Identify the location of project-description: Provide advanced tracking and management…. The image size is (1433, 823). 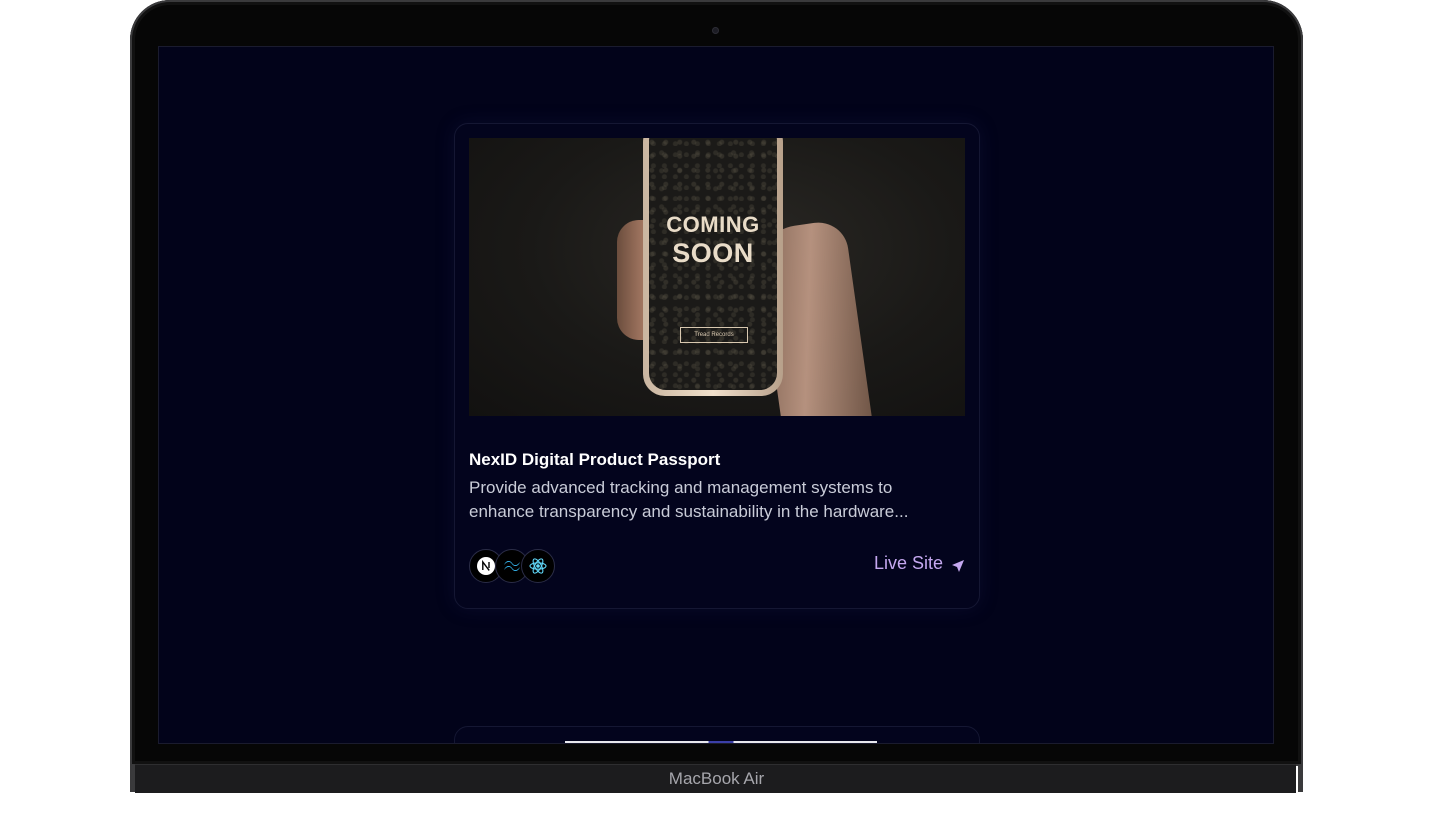
(717, 500).